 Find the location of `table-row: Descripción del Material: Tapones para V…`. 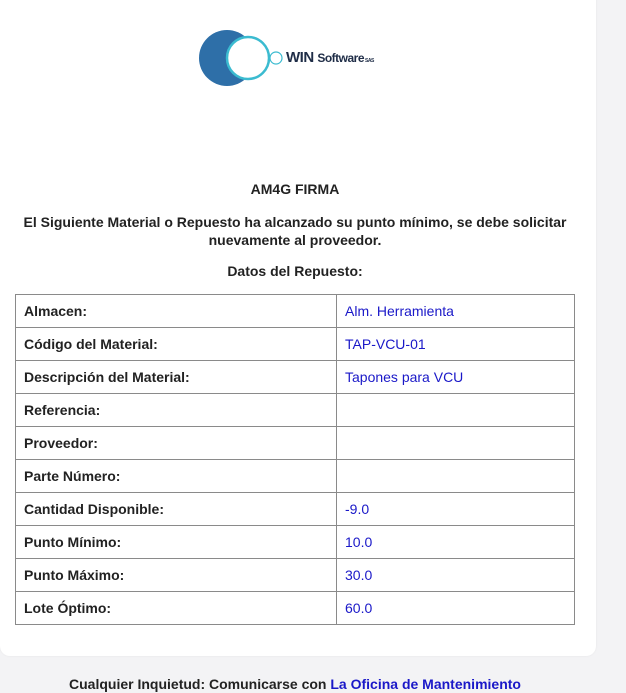

table-row: Descripción del Material: Tapones para V… is located at coordinates (295, 377).